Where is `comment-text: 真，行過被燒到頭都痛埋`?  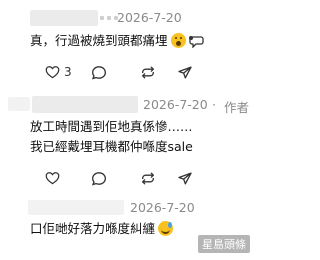
comment-text: 真，行過被燒到頭都痛埋 is located at coordinates (117, 42).